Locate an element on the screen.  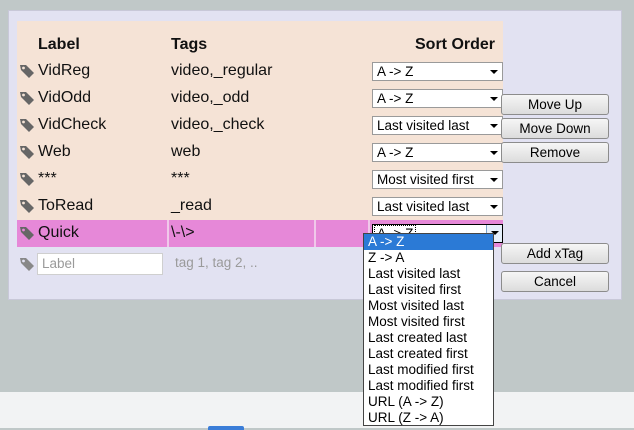
xtag-tags: video,_odd is located at coordinates (210, 98).